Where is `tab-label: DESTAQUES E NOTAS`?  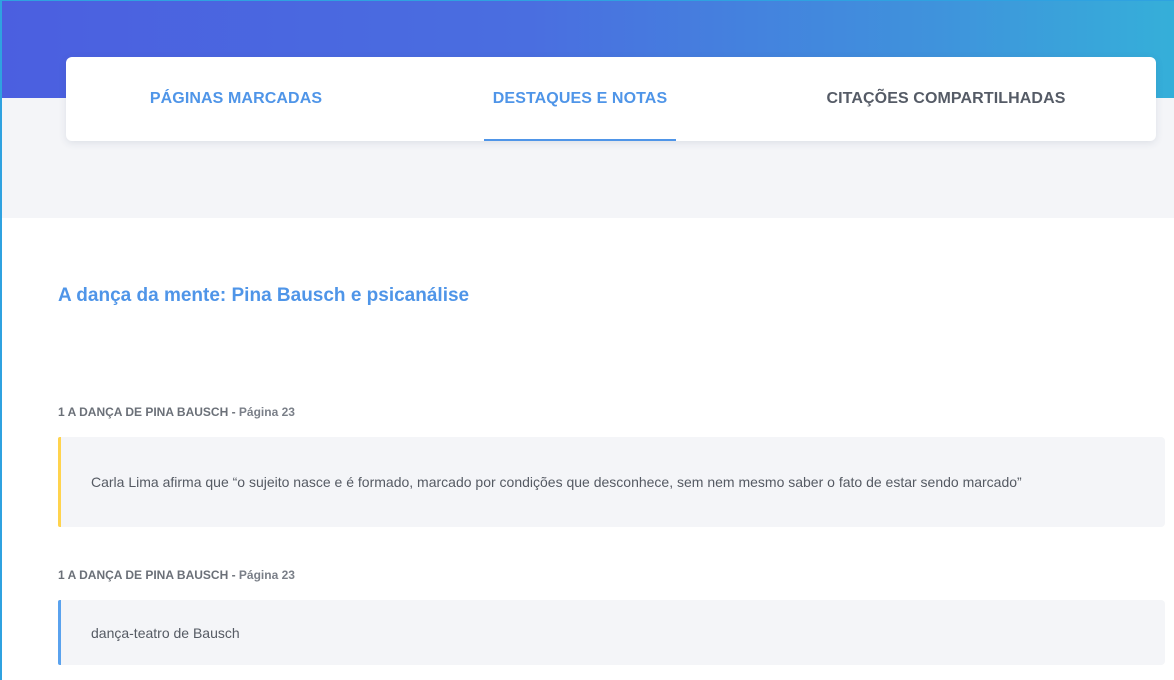 tab-label: DESTAQUES E NOTAS is located at coordinates (580, 98).